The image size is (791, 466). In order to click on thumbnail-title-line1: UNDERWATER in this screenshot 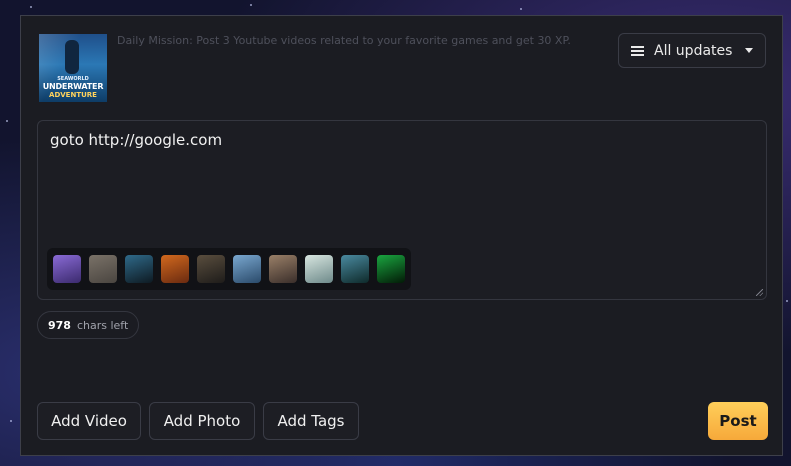, I will do `click(73, 86)`.